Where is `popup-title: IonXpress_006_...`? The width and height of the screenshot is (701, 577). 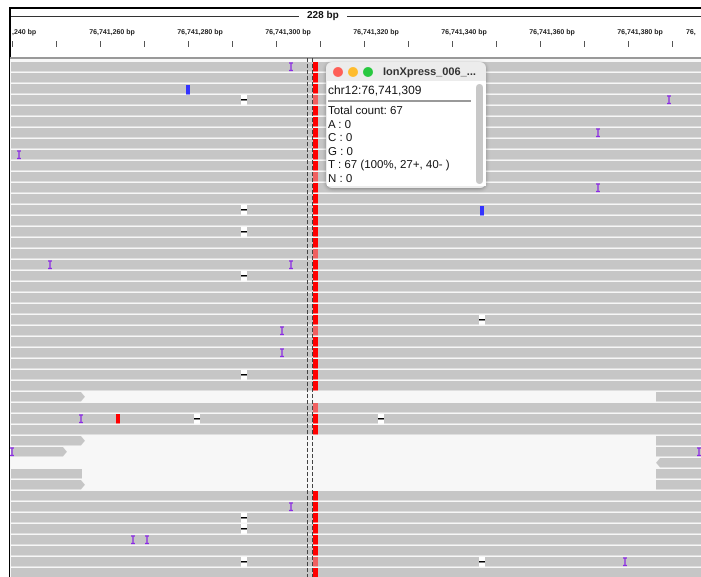 popup-title: IonXpress_006_... is located at coordinates (429, 72).